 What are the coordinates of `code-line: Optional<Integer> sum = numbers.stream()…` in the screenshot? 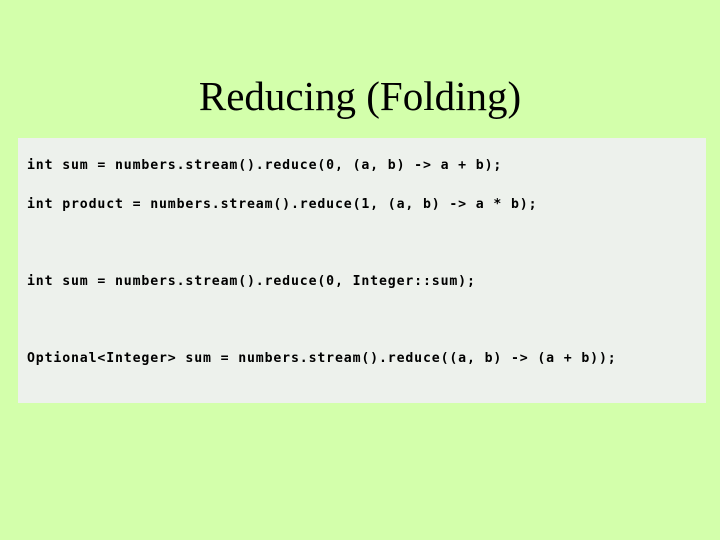 It's located at (322, 358).